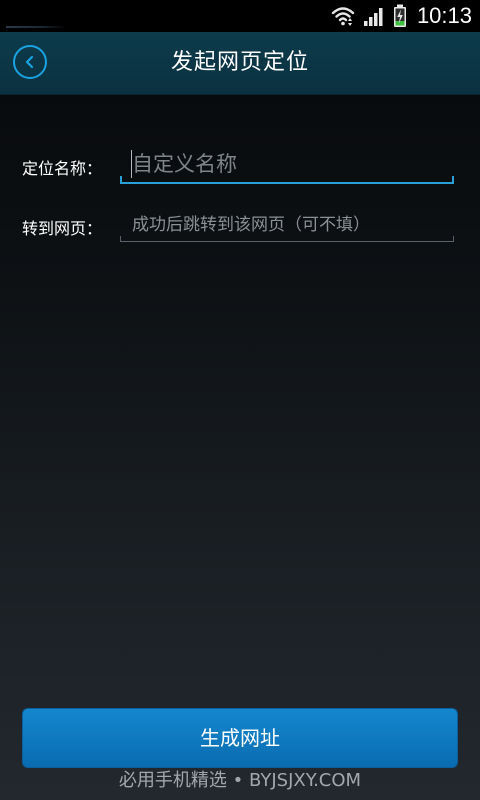 This screenshot has width=480, height=800. Describe the element at coordinates (374, 16) in the screenshot. I see `signal-icon` at that location.